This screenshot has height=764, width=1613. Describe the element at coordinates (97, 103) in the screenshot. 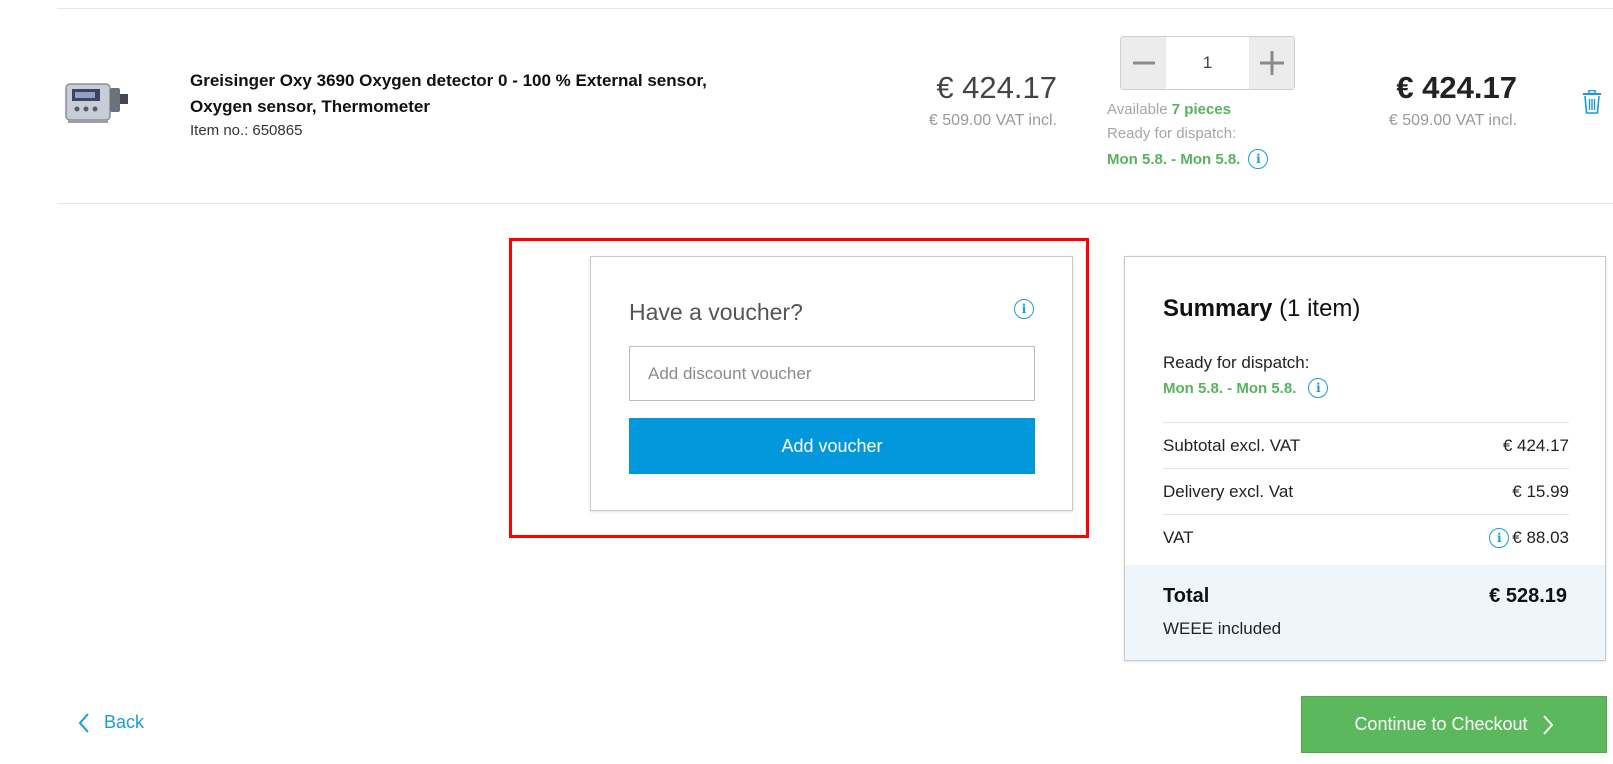

I see `product-thumbnail` at that location.